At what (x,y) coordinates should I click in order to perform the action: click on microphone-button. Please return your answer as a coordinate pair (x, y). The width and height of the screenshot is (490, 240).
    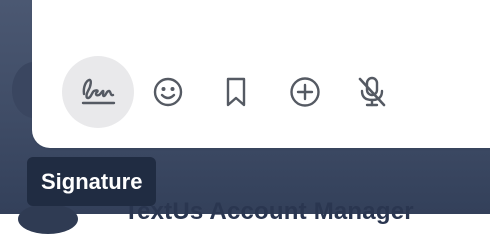
    Looking at the image, I should click on (372, 92).